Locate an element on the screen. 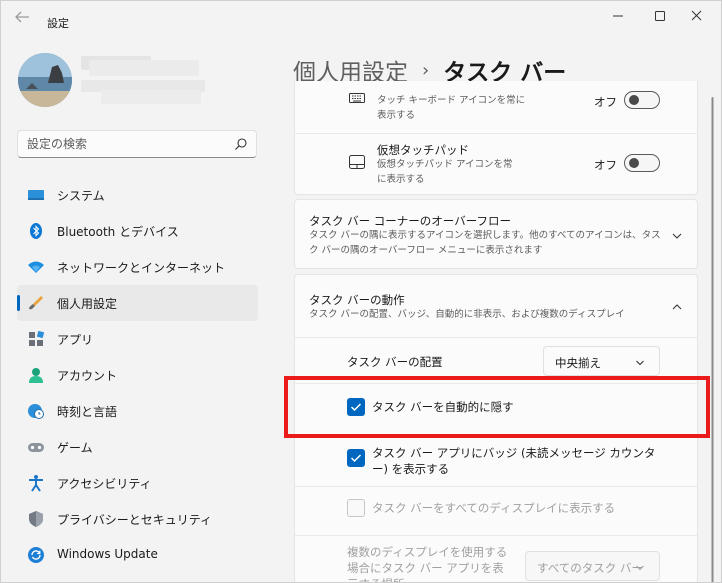 The width and height of the screenshot is (722, 583). touch-keyboard-desc: タッチ キーボード アイコンを常に 表示する is located at coordinates (451, 108).